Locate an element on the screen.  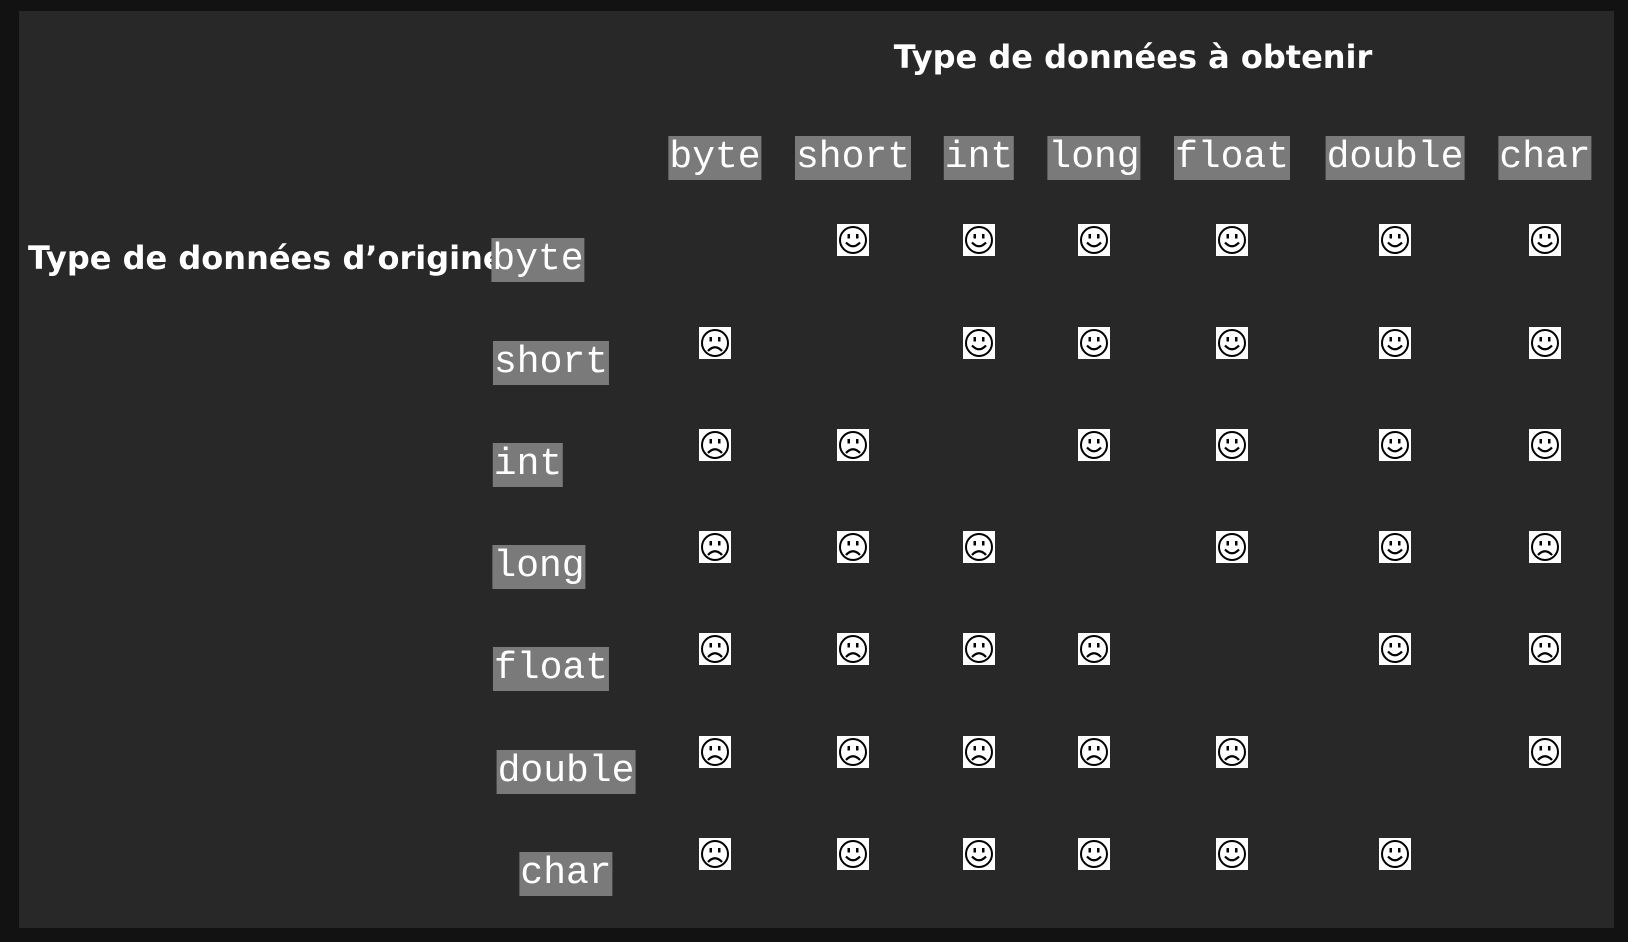
source-type-long: long is located at coordinates (539, 567).